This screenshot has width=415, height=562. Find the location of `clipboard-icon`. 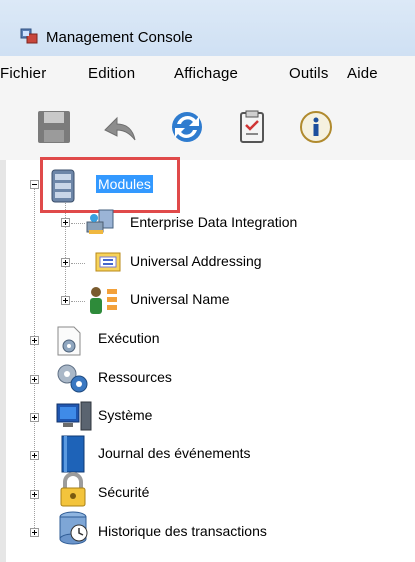

clipboard-icon is located at coordinates (252, 127).